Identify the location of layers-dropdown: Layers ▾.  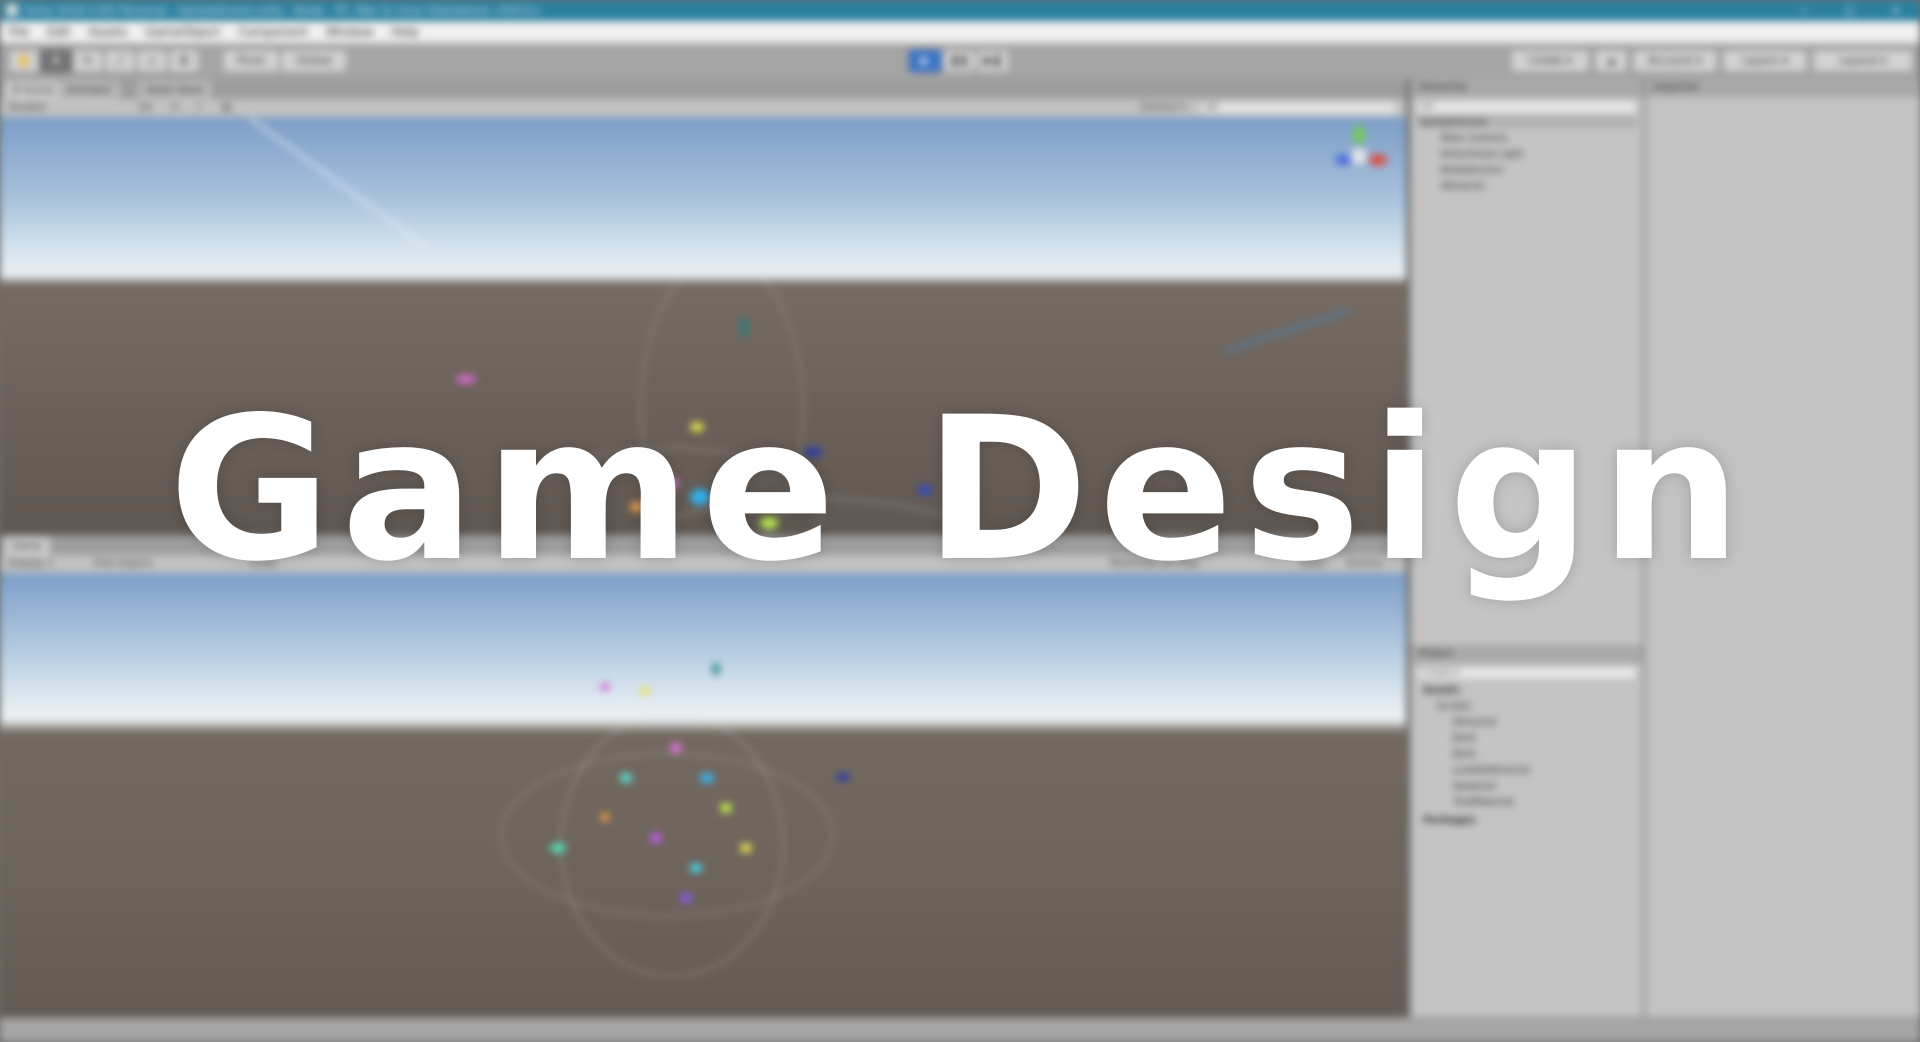
(1765, 61).